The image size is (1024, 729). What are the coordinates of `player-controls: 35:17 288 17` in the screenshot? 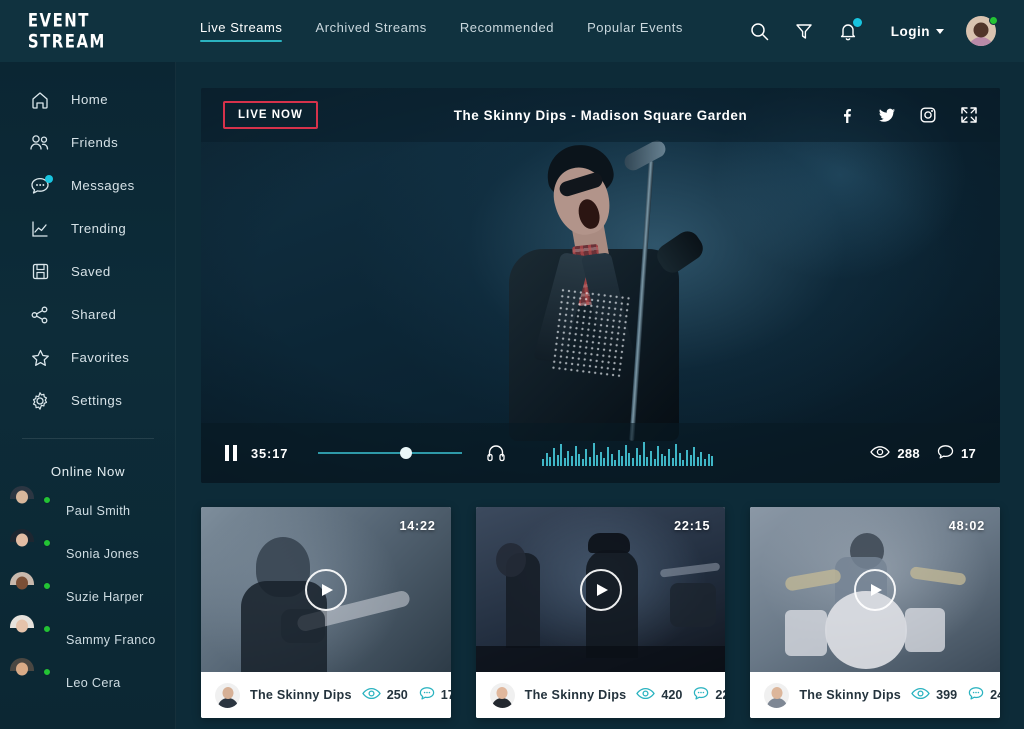 It's located at (600, 453).